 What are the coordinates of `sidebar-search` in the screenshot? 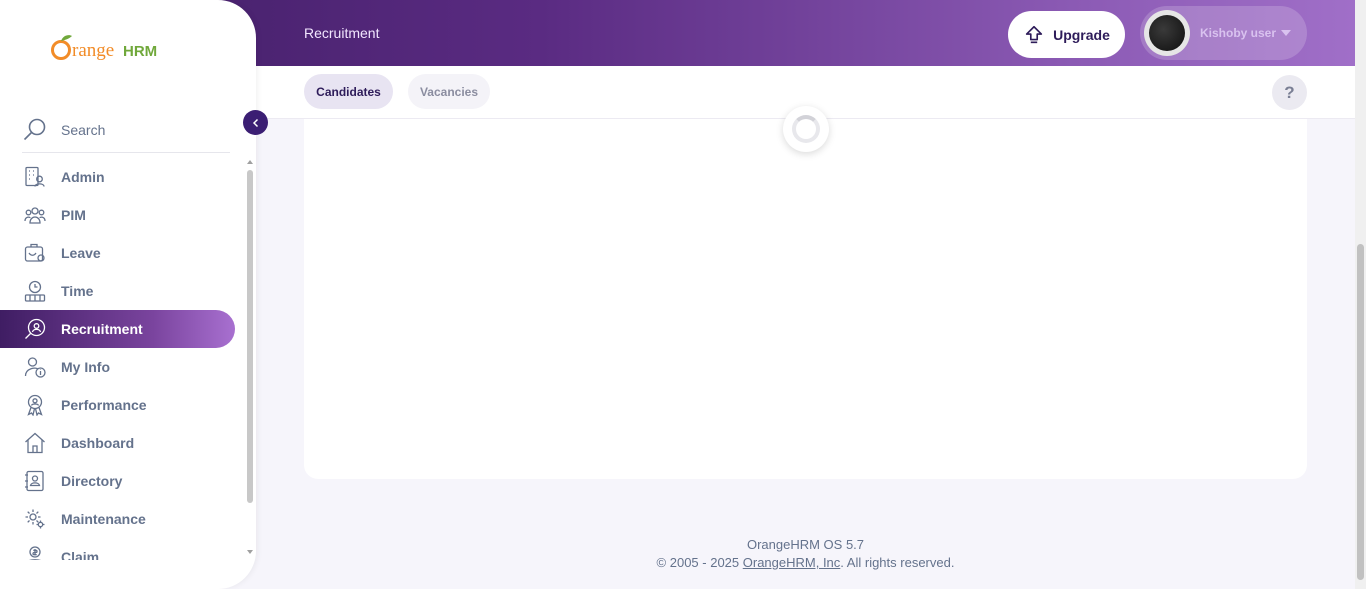 It's located at (126, 130).